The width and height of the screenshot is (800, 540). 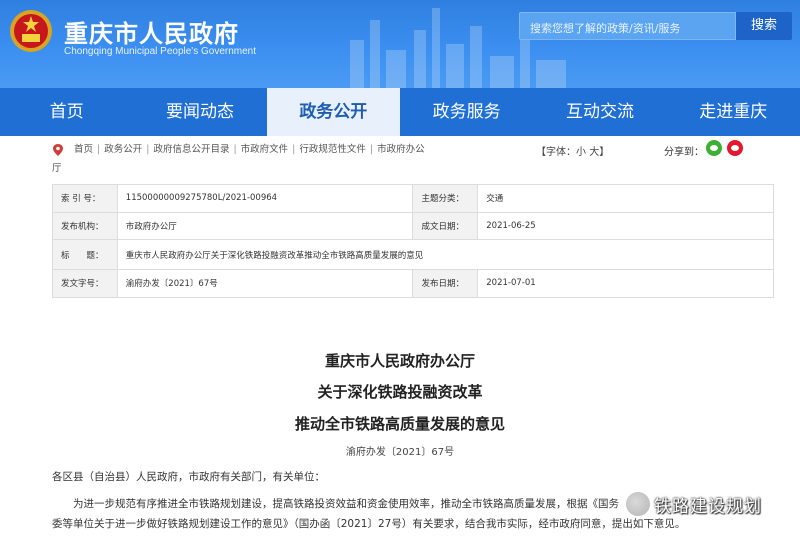 I want to click on watermark-text: 铁路建设规划, so click(x=708, y=507).